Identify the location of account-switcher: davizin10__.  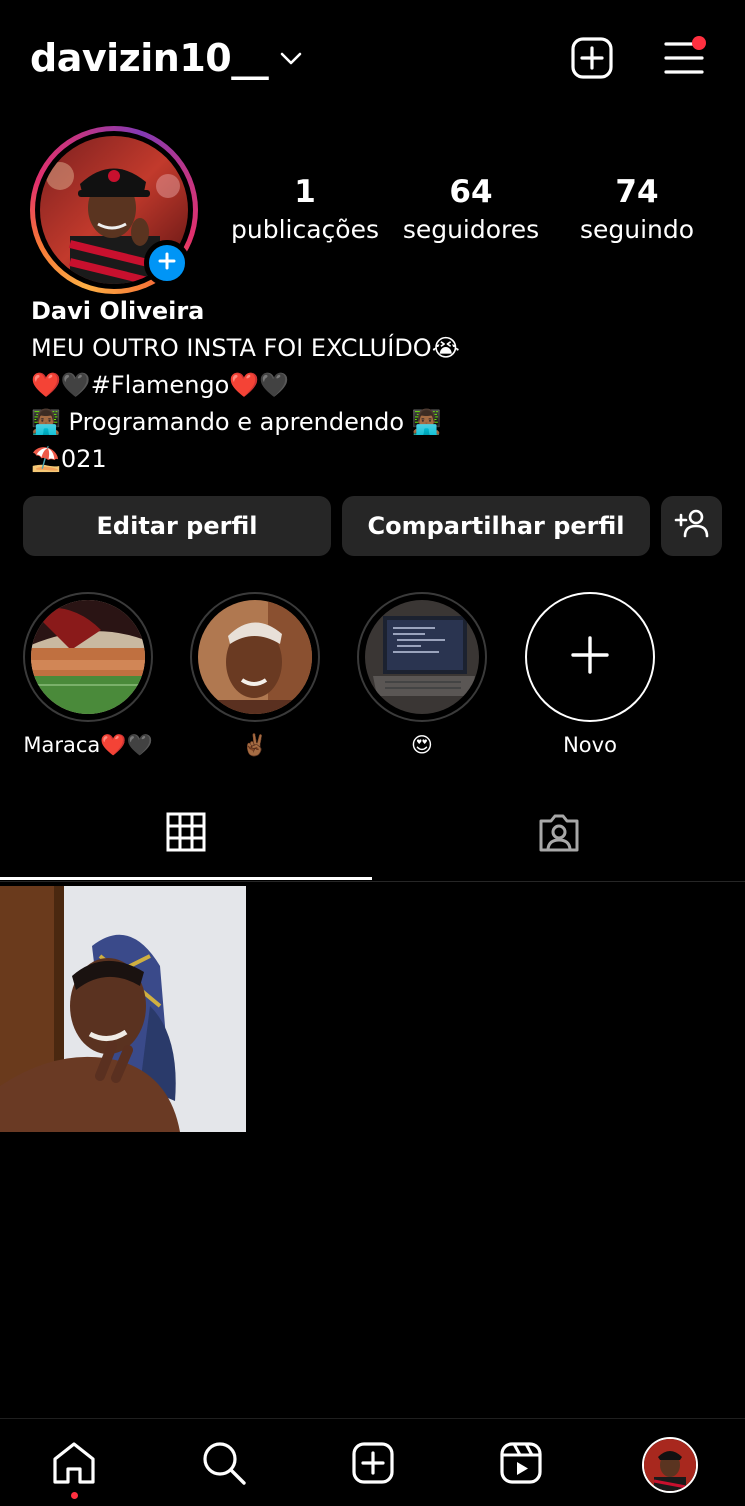
(166, 58).